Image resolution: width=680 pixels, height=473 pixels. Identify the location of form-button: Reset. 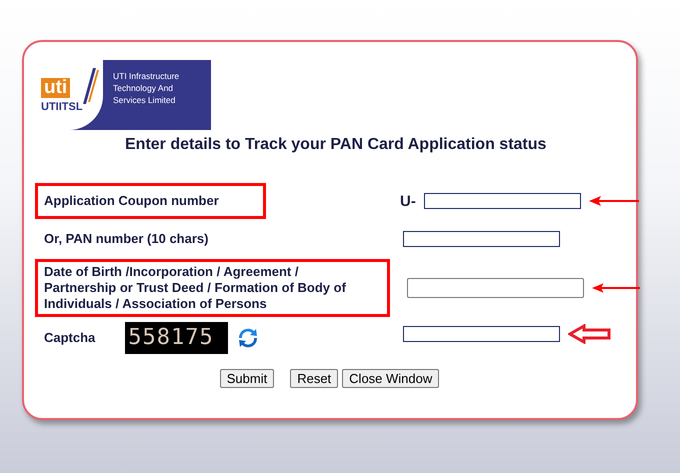
(314, 378).